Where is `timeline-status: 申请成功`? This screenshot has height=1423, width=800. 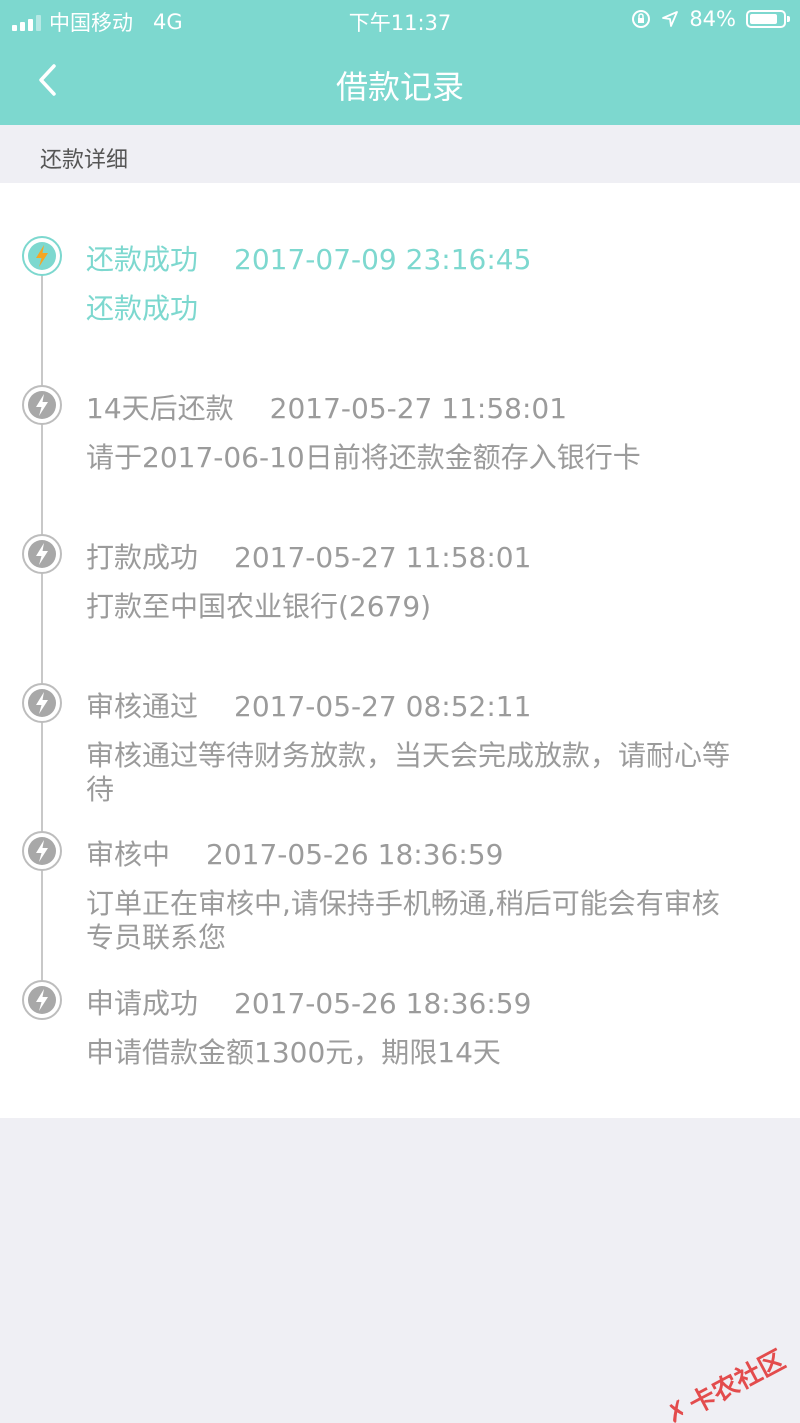 timeline-status: 申请成功 is located at coordinates (142, 1003).